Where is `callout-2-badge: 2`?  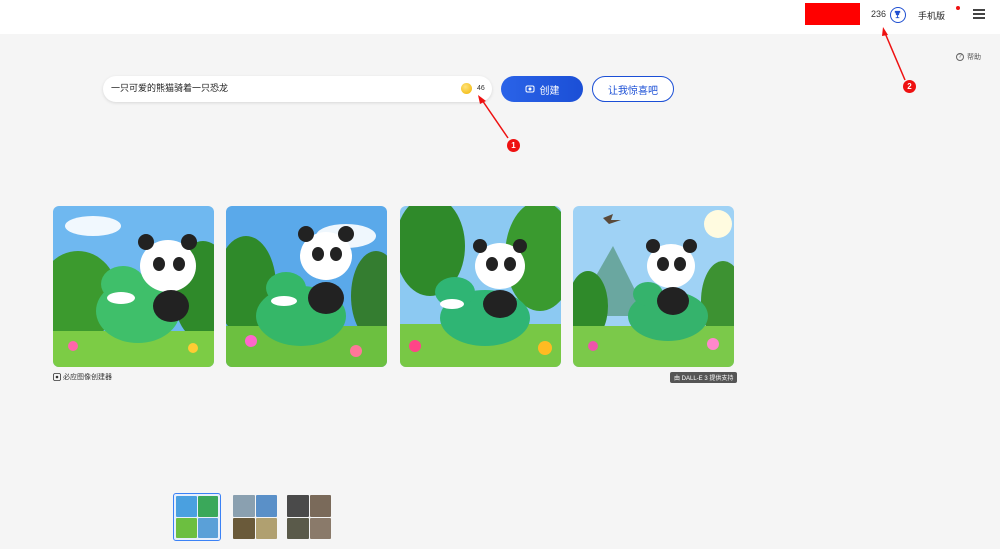 callout-2-badge: 2 is located at coordinates (909, 86).